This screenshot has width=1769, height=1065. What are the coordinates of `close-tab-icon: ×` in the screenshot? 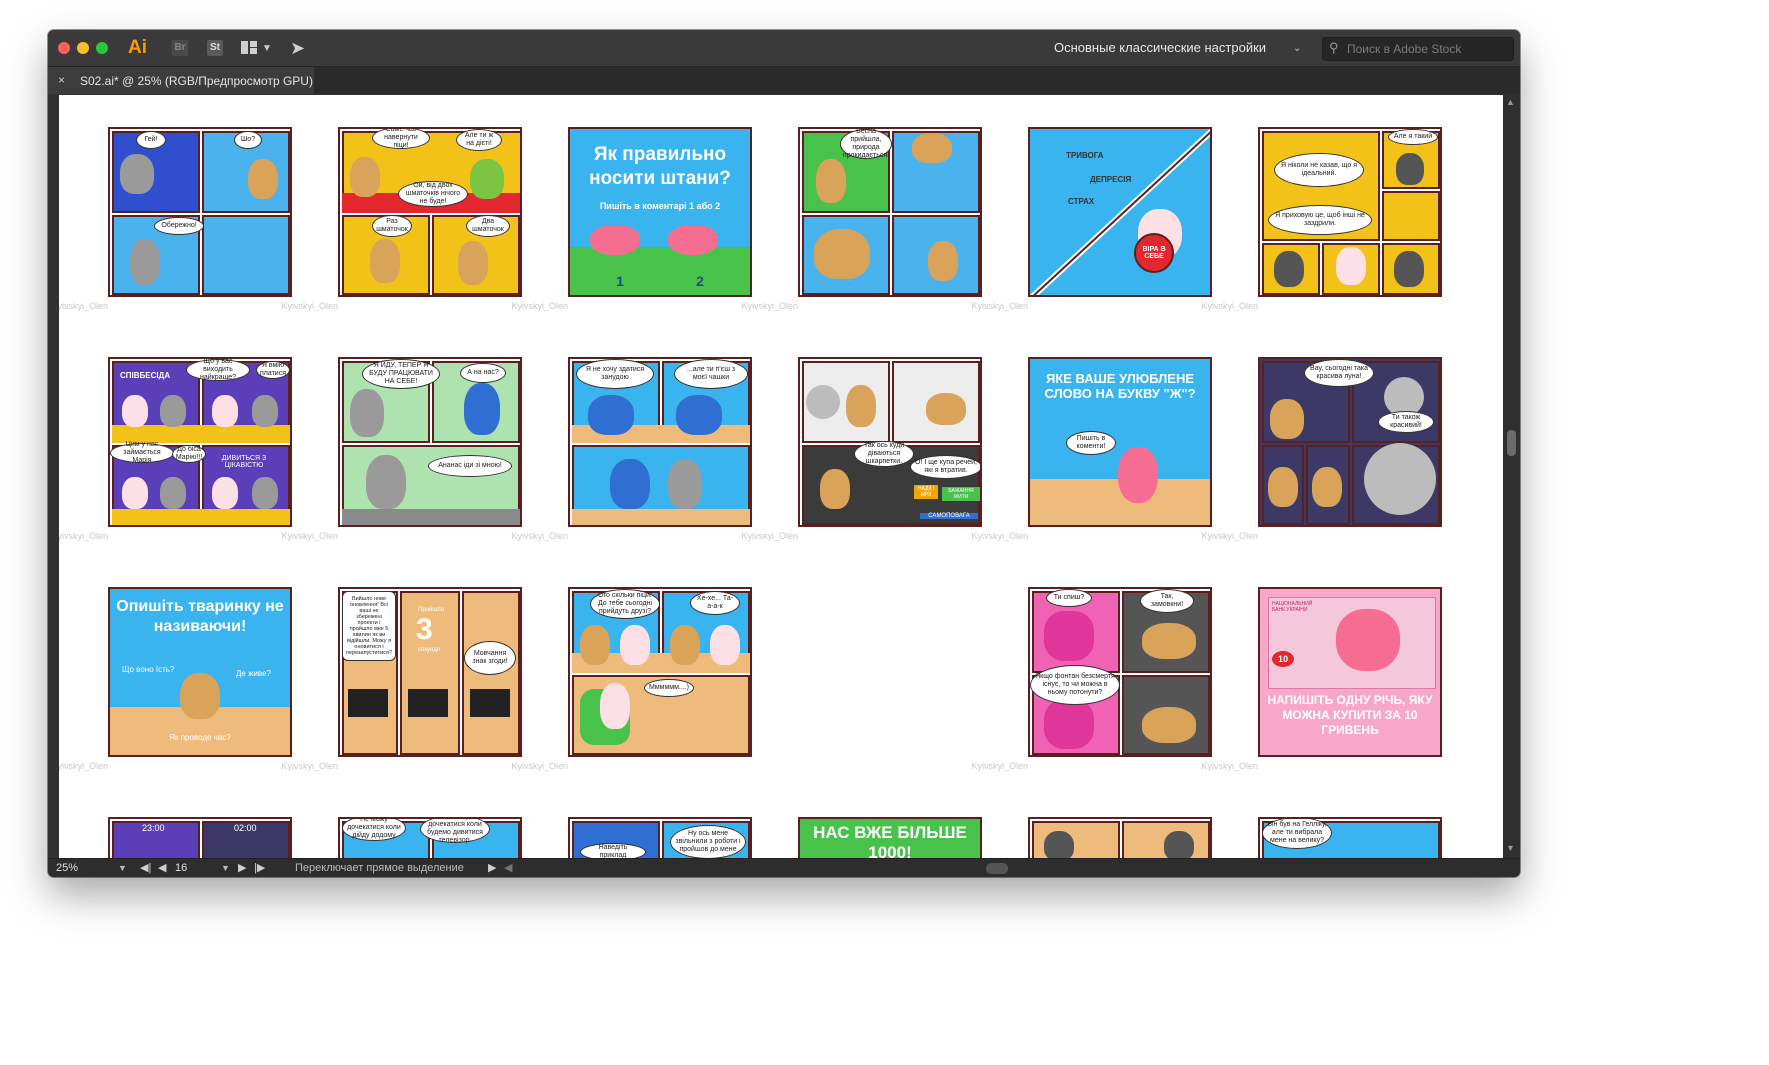 It's located at (61, 80).